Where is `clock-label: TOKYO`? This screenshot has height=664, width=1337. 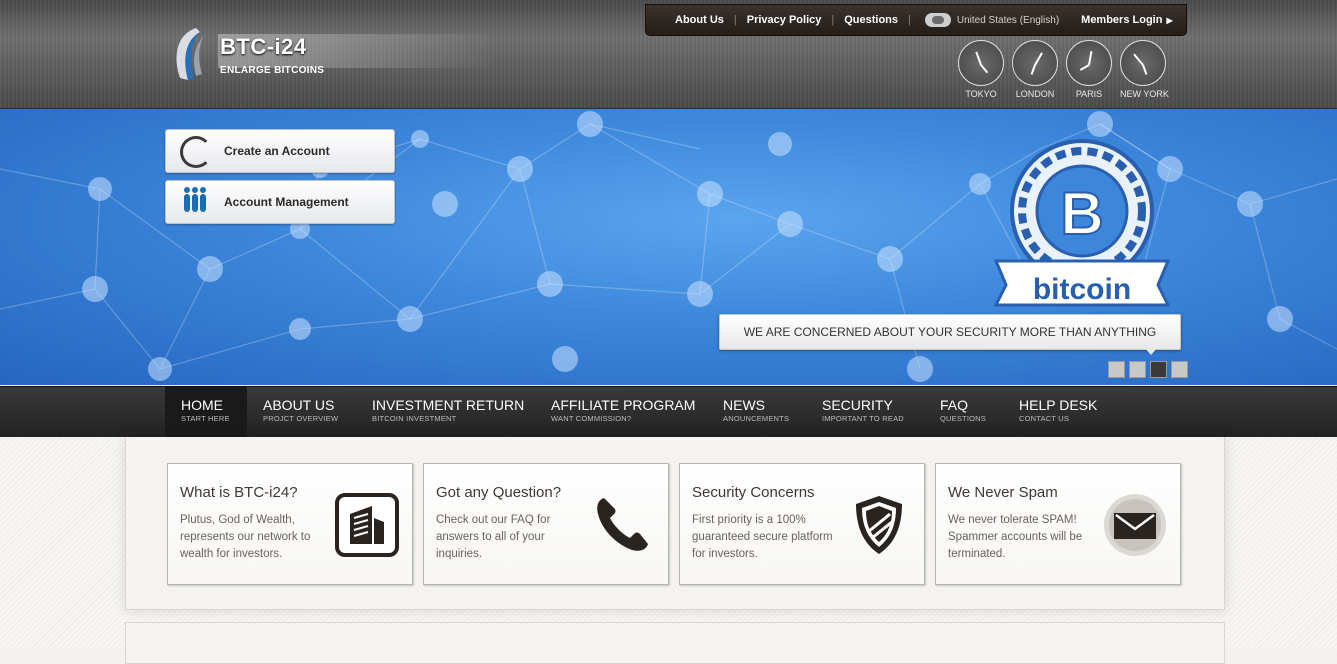 clock-label: TOKYO is located at coordinates (981, 94).